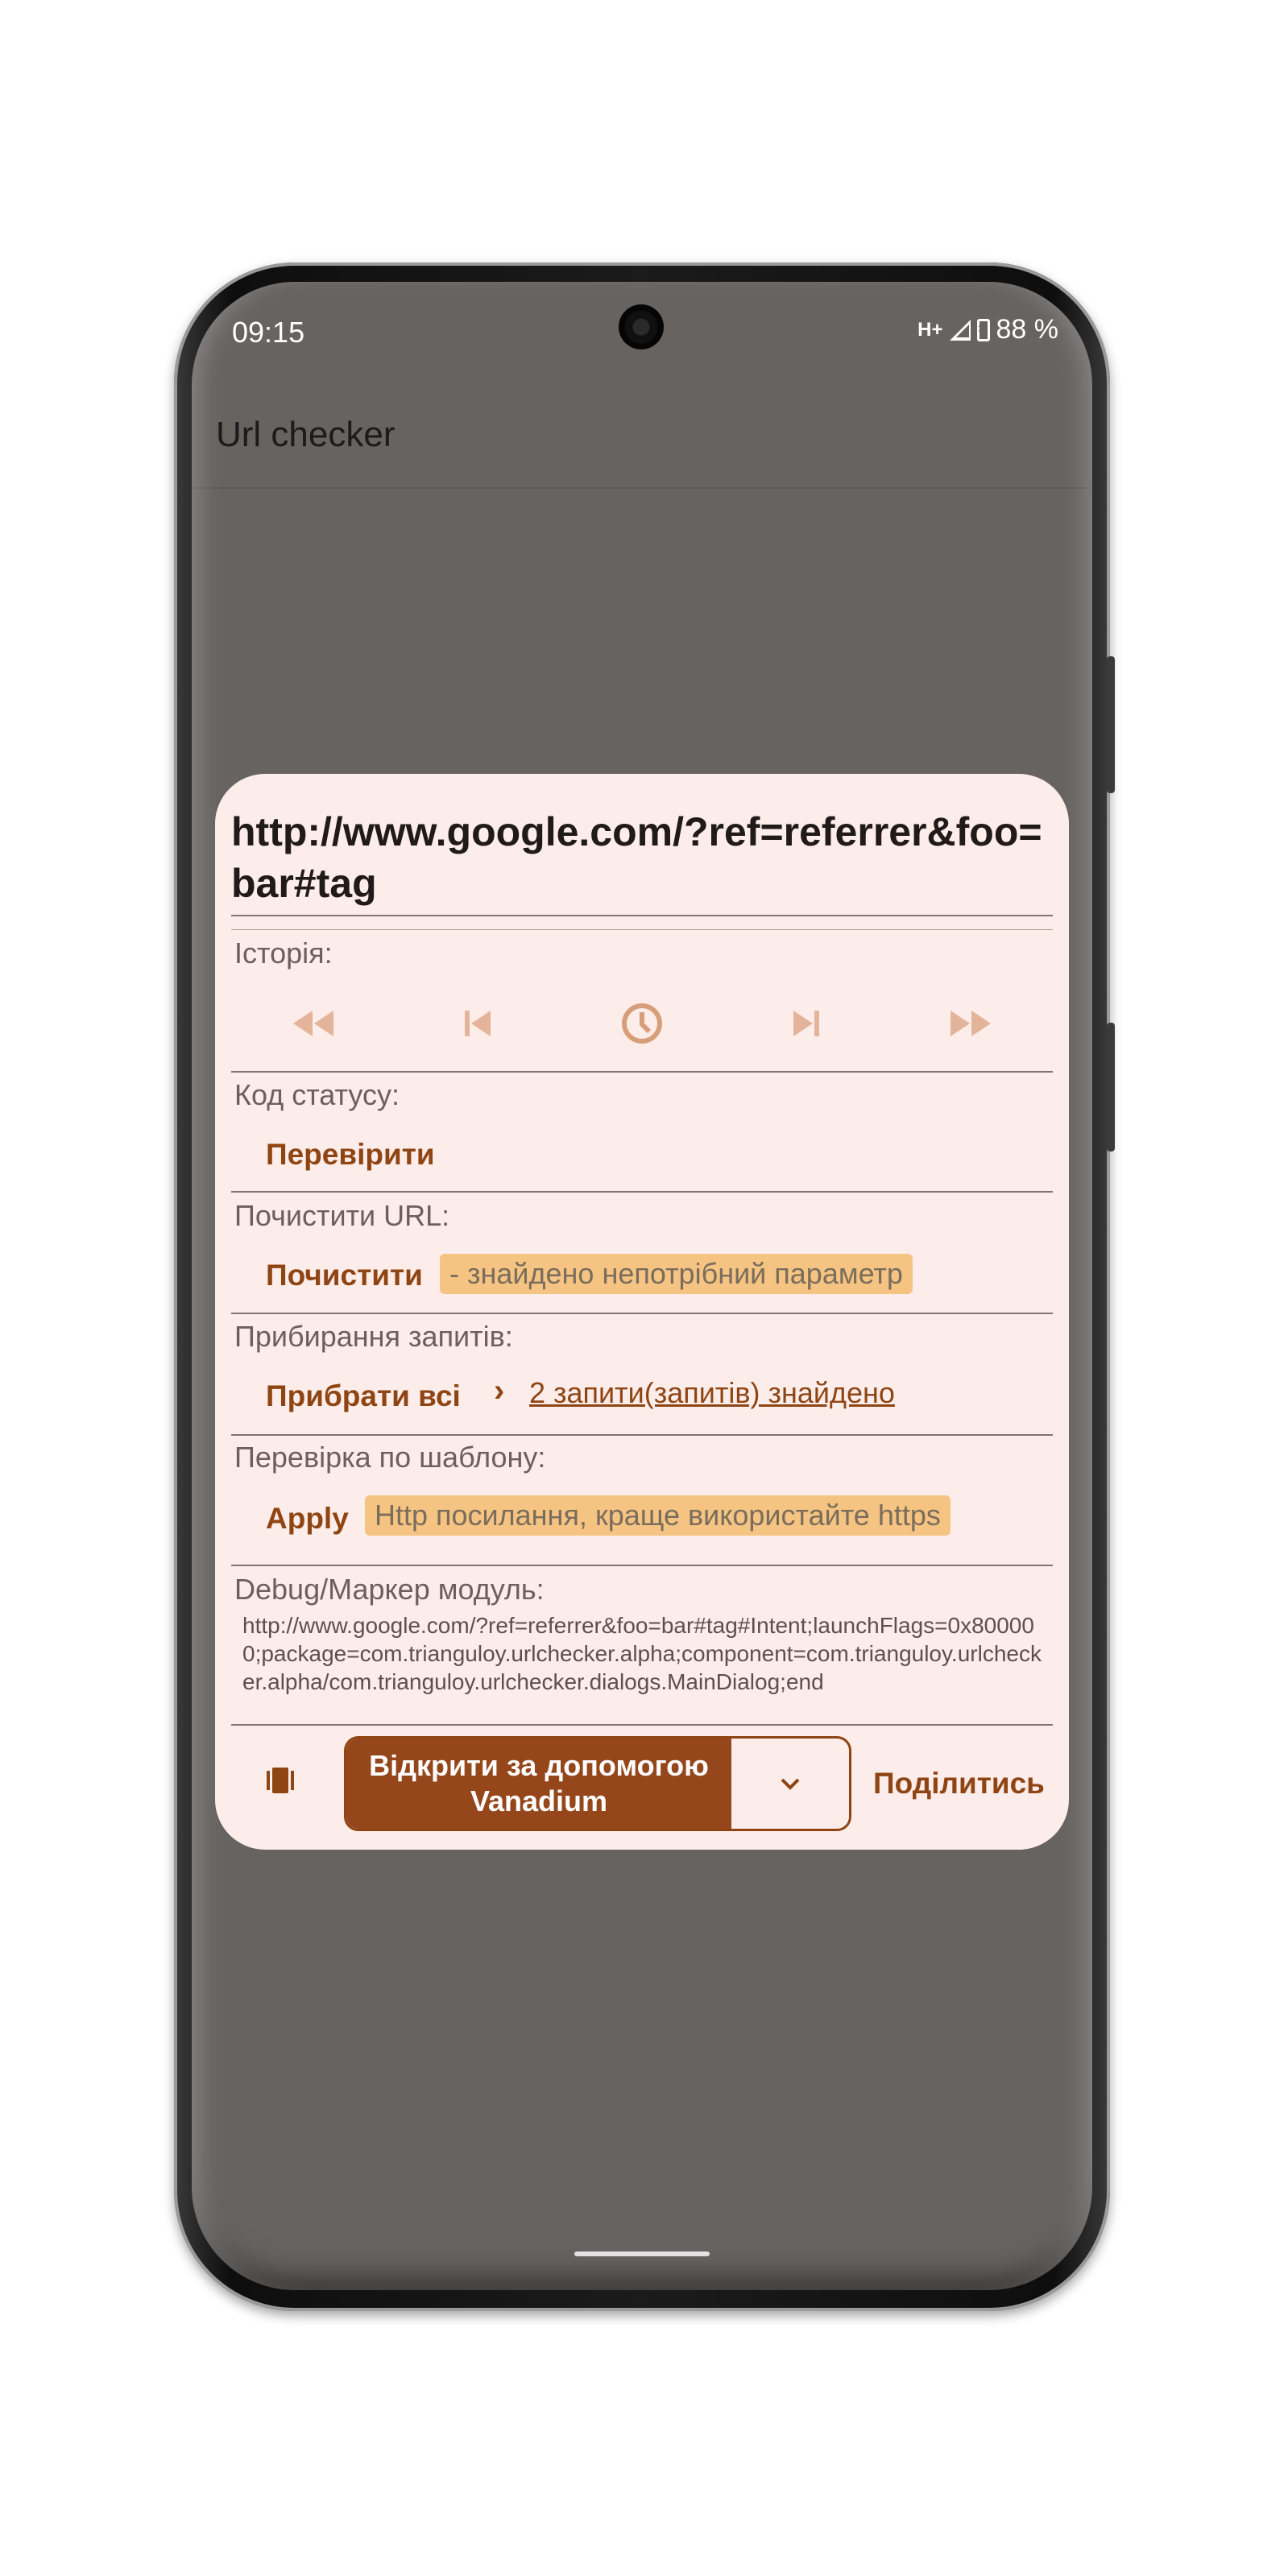 This screenshot has height=2576, width=1288. I want to click on custom-tabs-icon, so click(280, 1780).